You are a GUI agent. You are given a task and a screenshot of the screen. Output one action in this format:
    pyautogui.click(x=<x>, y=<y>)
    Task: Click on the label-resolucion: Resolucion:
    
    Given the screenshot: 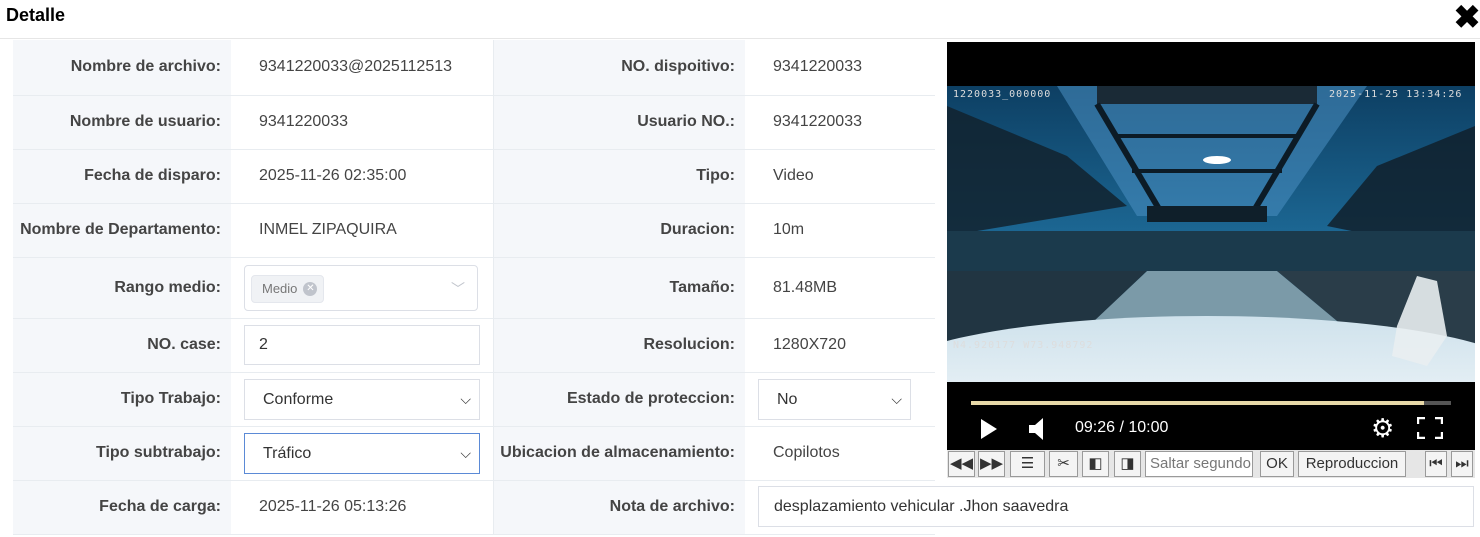 What is the action you would take?
    pyautogui.click(x=619, y=345)
    